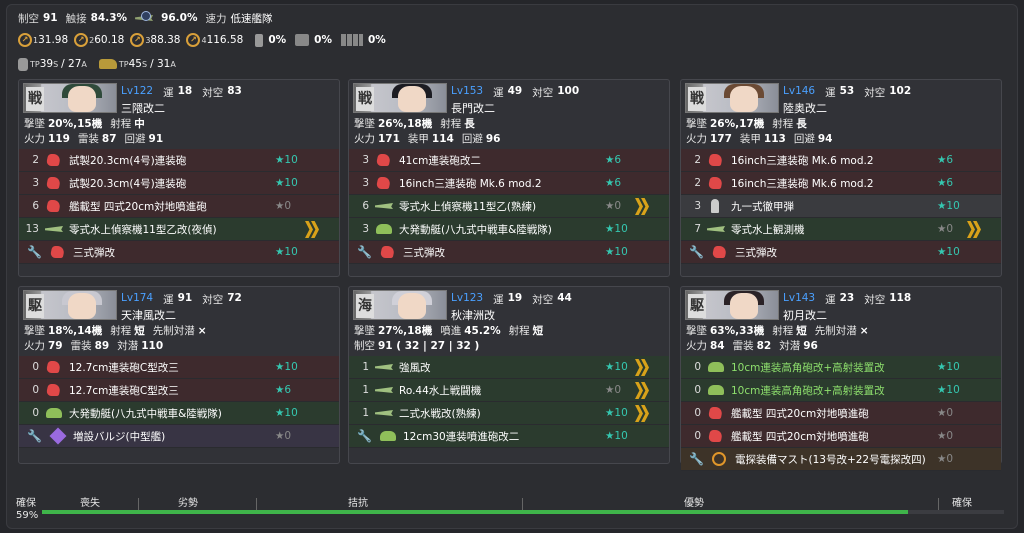  Describe the element at coordinates (109, 40) in the screenshot. I see `los-value: 60.18` at that location.